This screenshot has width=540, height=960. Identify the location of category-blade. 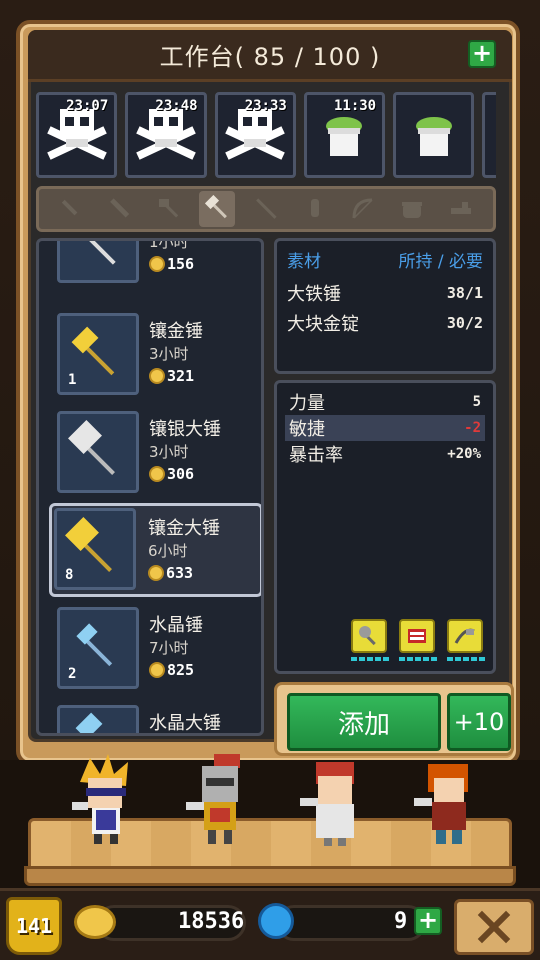
(120, 209).